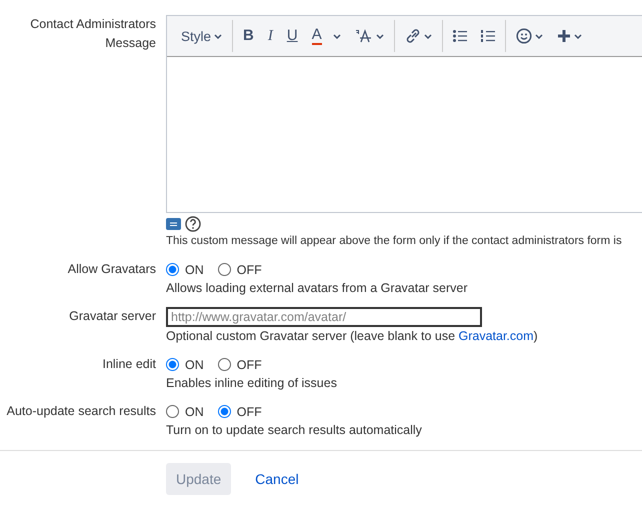 The image size is (642, 513). I want to click on italic-button: I, so click(270, 36).